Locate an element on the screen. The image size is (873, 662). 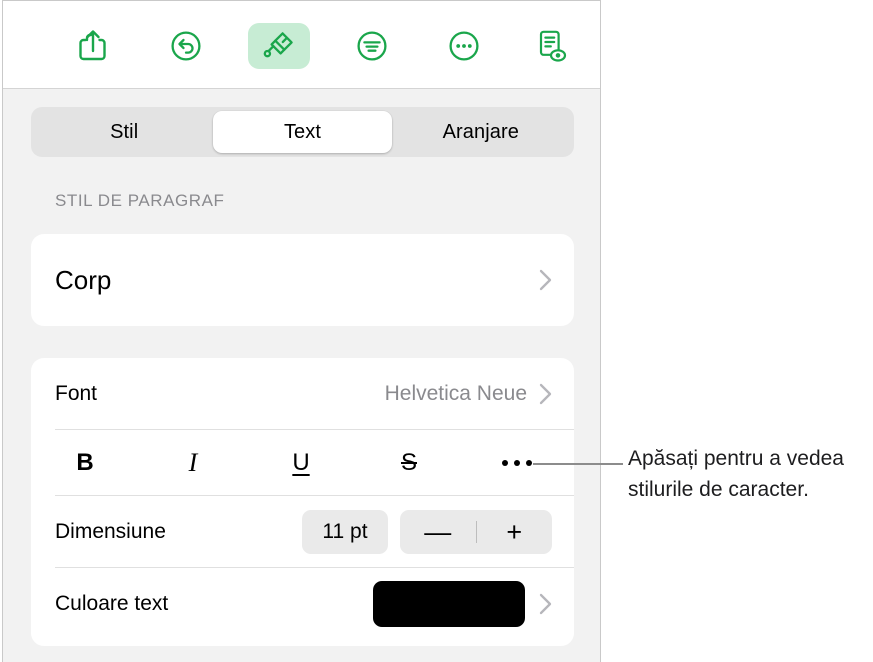
size-stepper: — + is located at coordinates (476, 532).